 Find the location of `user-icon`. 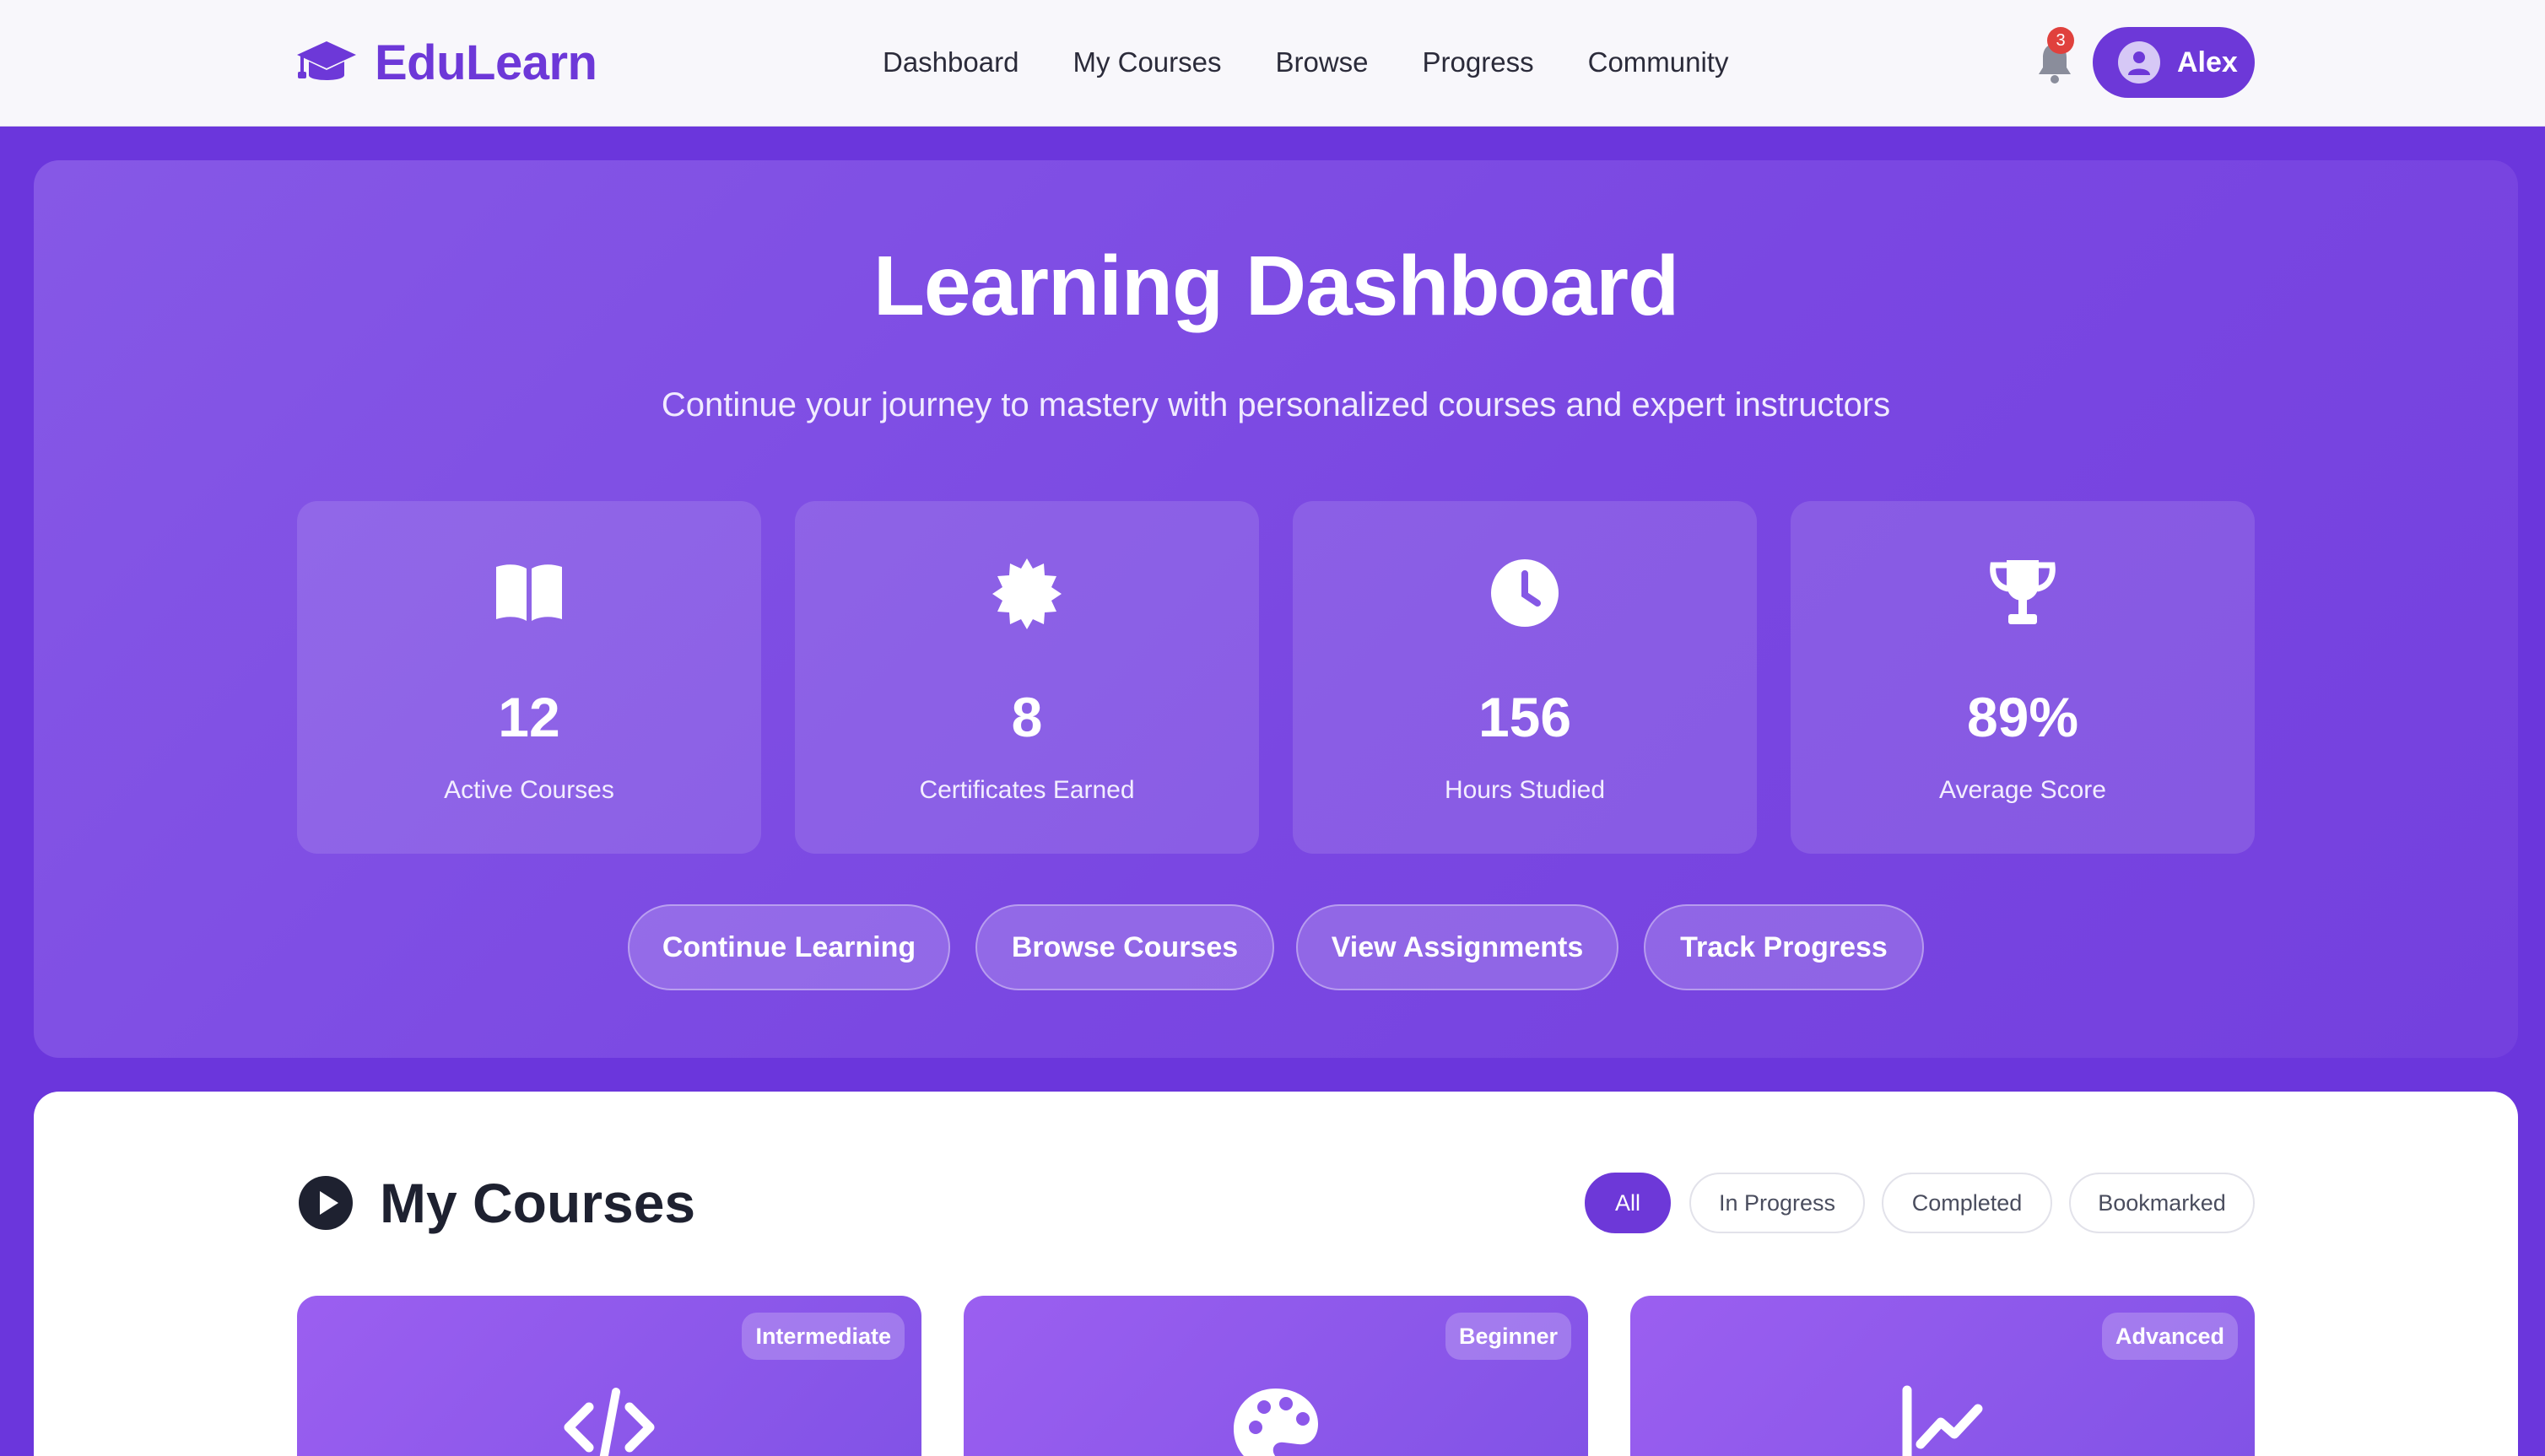

user-icon is located at coordinates (2139, 63).